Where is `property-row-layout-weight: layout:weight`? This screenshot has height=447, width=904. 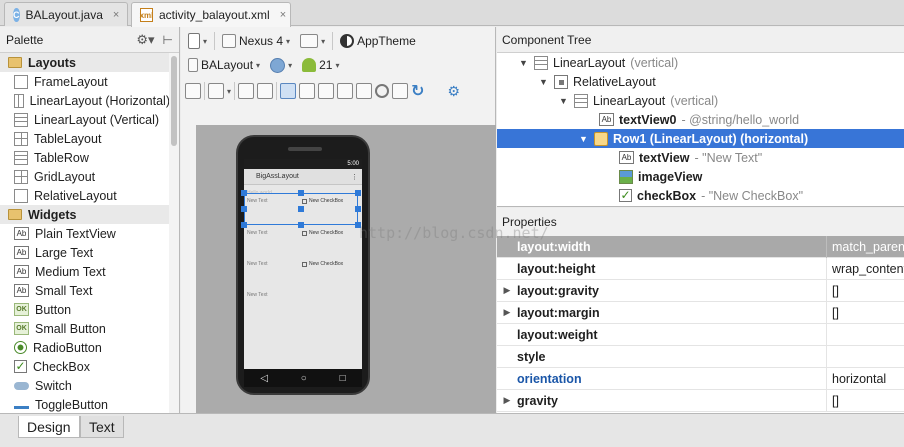 property-row-layout-weight: layout:weight is located at coordinates (700, 334).